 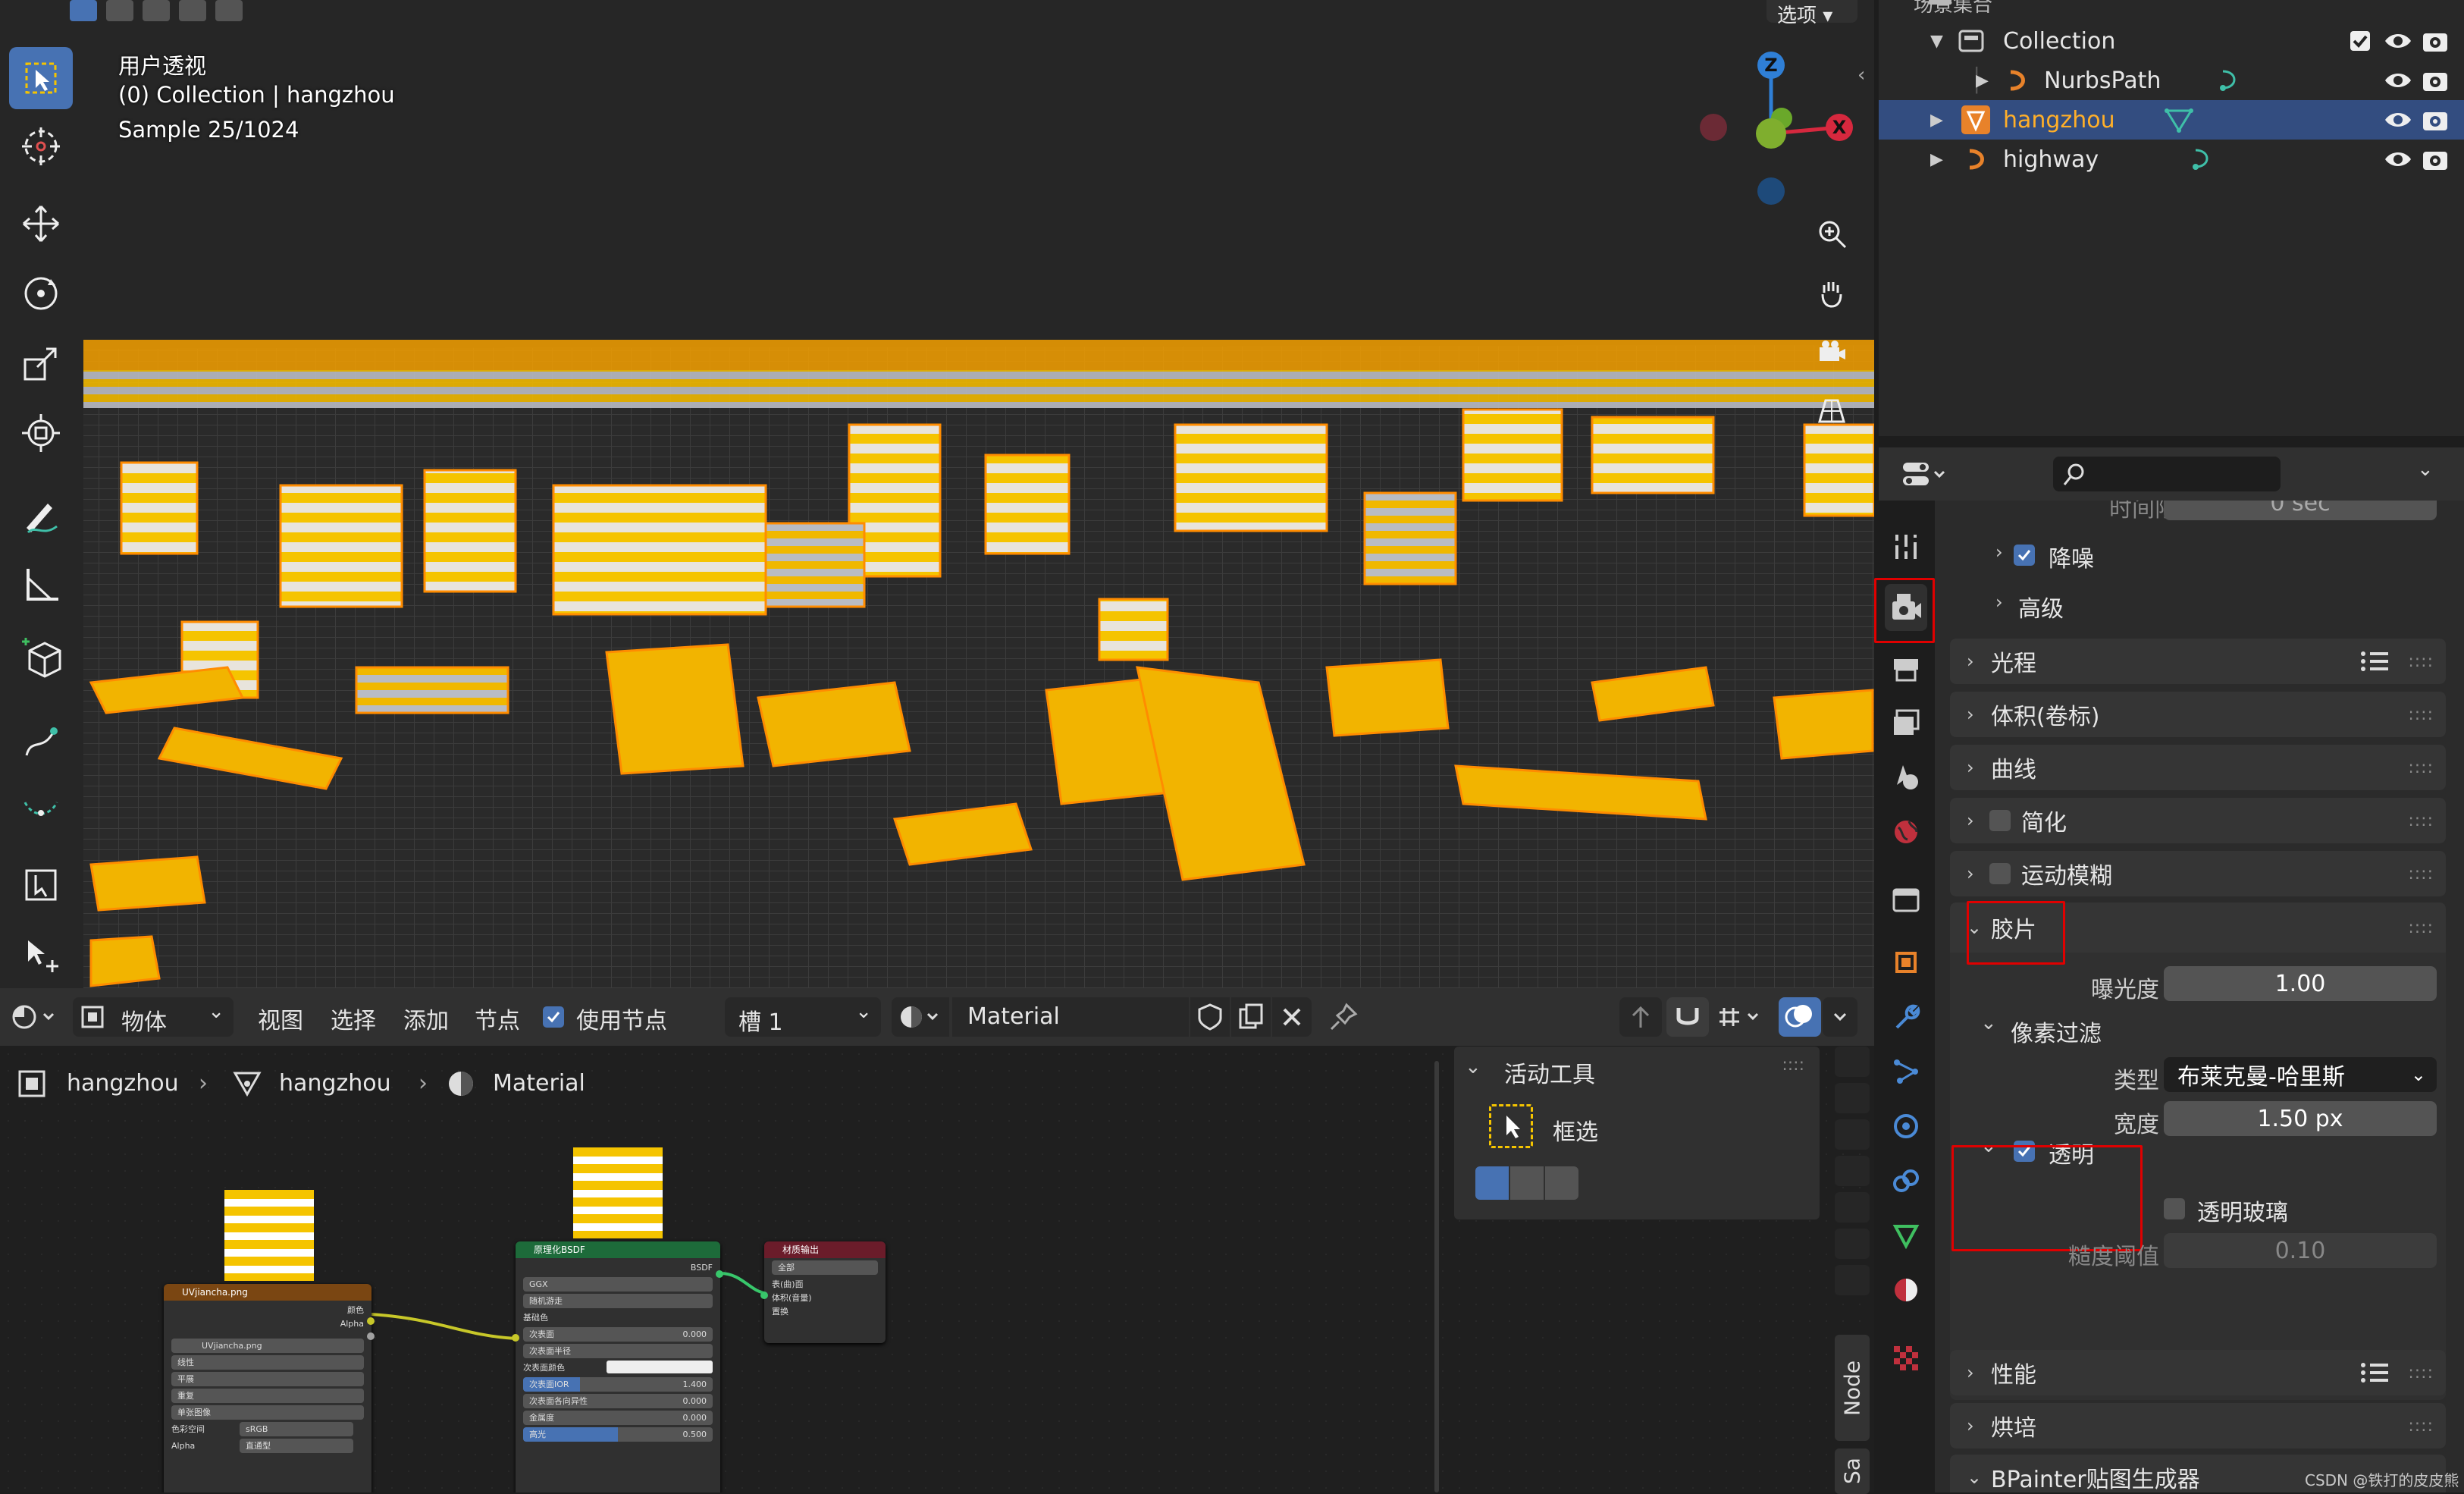 What do you see at coordinates (515, 1338) in the screenshot?
I see `socket-base-color-in` at bounding box center [515, 1338].